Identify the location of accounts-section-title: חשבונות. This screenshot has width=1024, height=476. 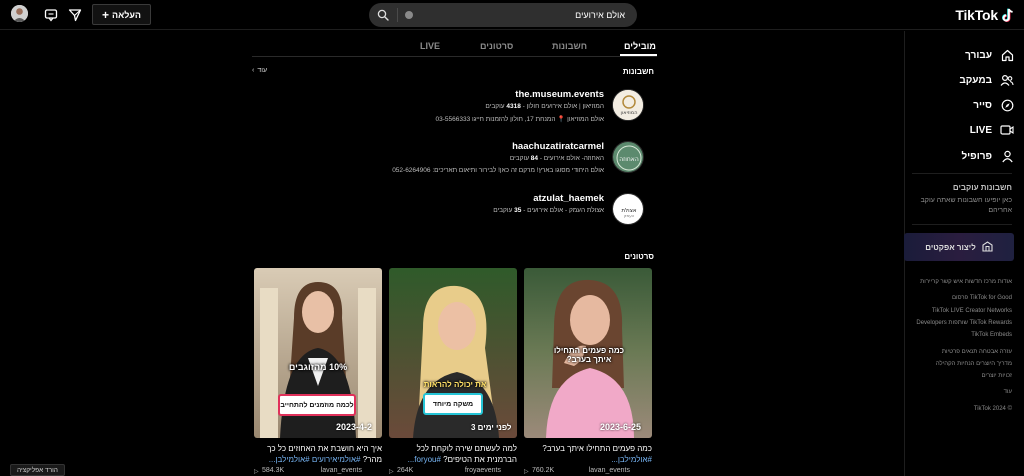
(638, 71).